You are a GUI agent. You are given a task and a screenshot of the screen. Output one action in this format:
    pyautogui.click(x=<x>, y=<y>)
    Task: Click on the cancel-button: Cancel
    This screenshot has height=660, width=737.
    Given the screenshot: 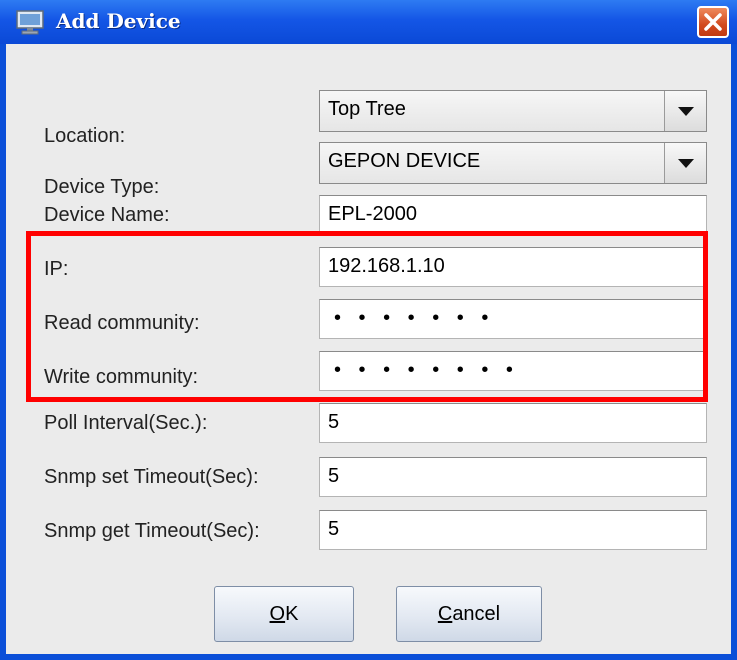 What is the action you would take?
    pyautogui.click(x=469, y=614)
    